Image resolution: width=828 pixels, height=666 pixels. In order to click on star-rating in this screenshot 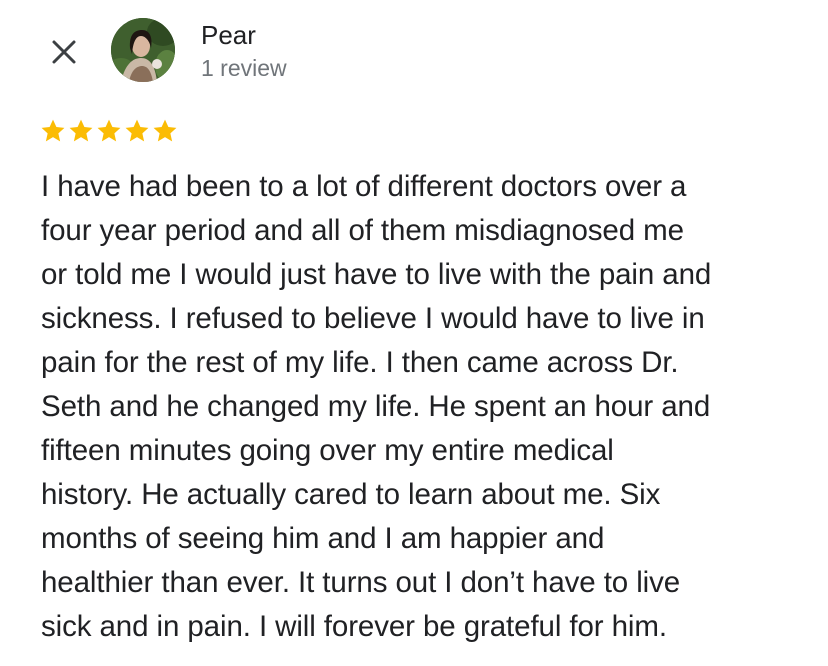, I will do `click(109, 131)`.